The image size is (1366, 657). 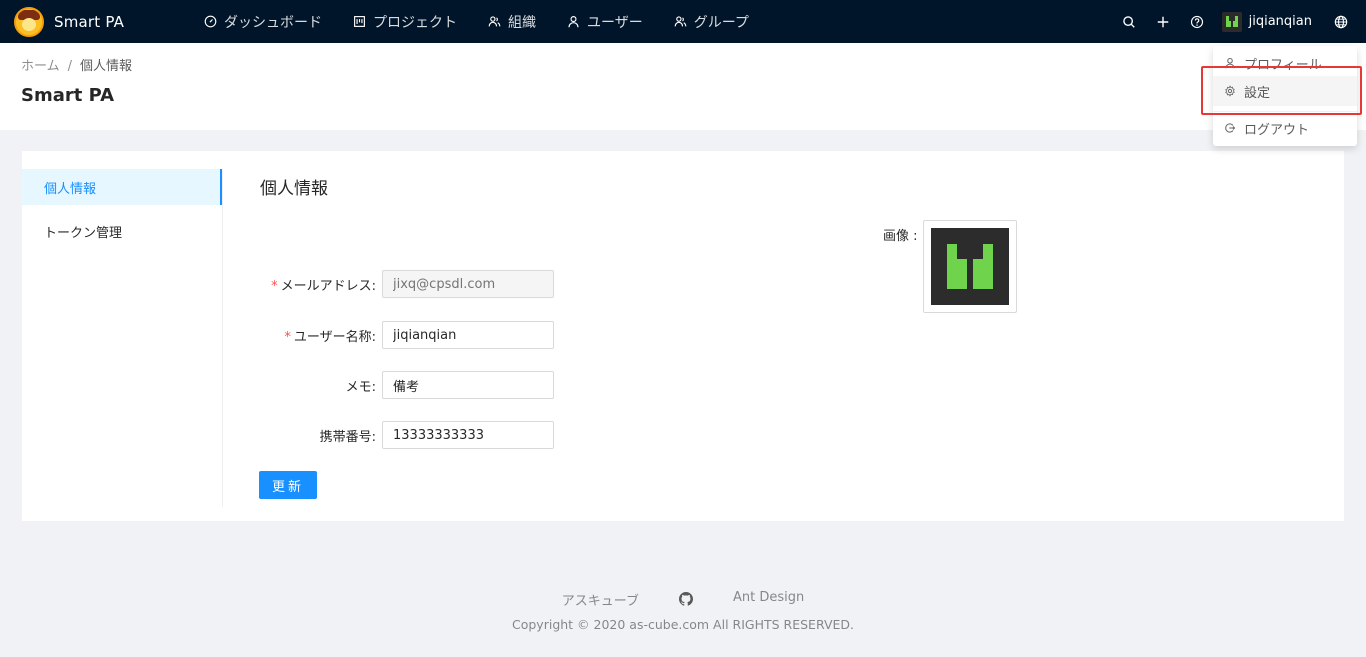 What do you see at coordinates (360, 387) in the screenshot?
I see `memo-label: メモ:` at bounding box center [360, 387].